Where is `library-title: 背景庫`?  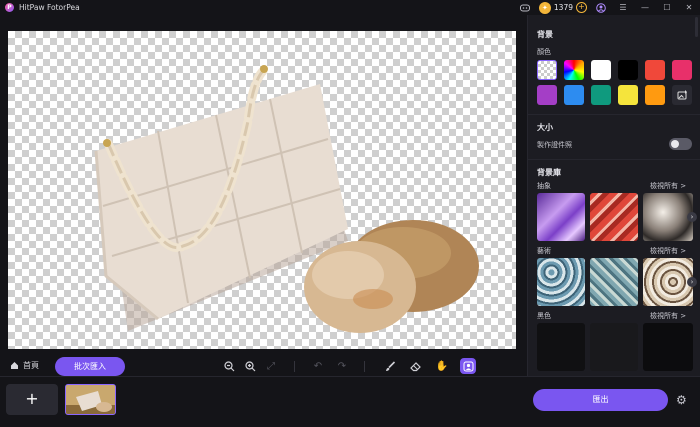 library-title: 背景庫 is located at coordinates (549, 172).